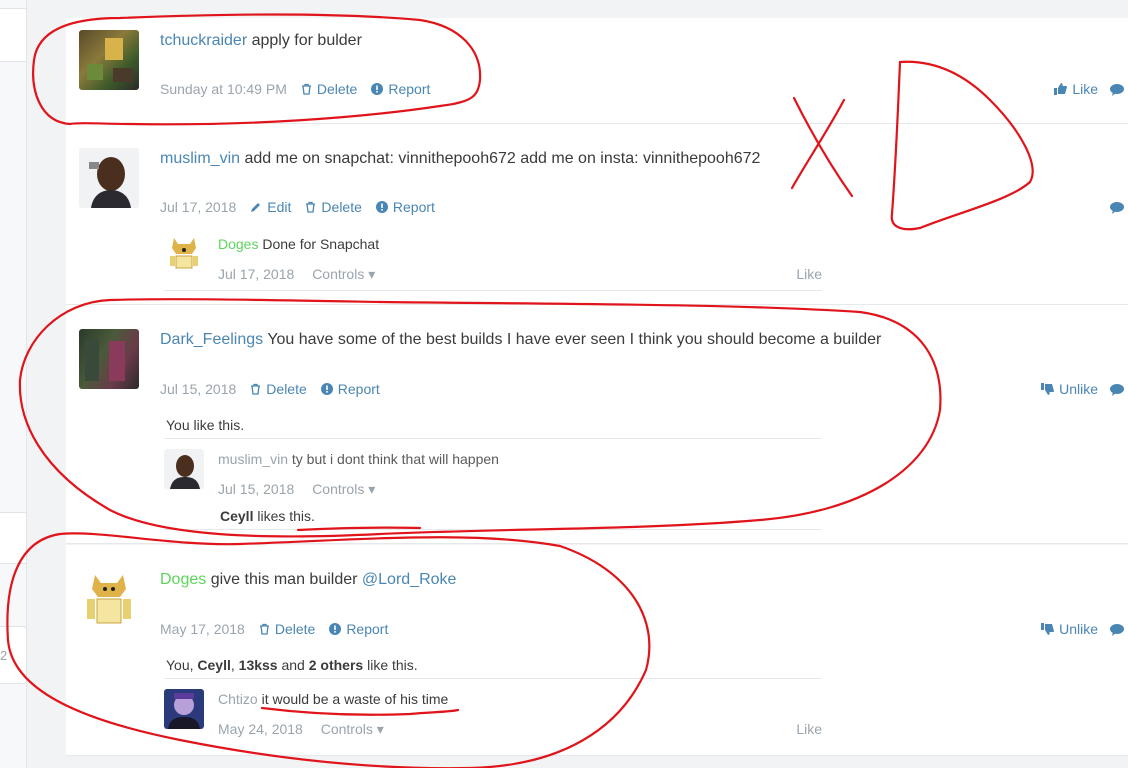 Image resolution: width=1128 pixels, height=768 pixels. Describe the element at coordinates (822, 147) in the screenshot. I see `x-annotation` at that location.